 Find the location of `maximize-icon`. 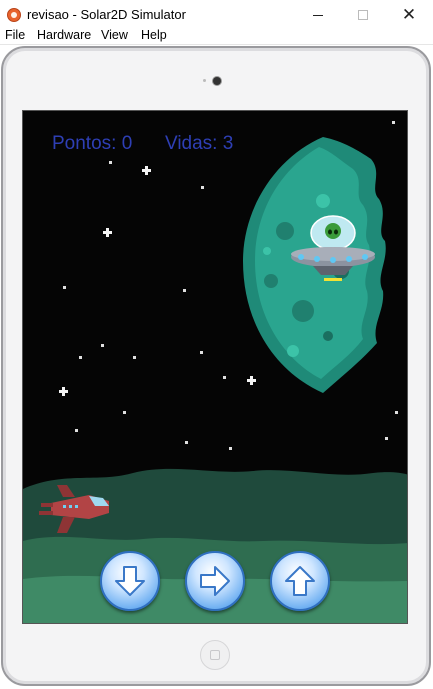

maximize-icon is located at coordinates (363, 15).